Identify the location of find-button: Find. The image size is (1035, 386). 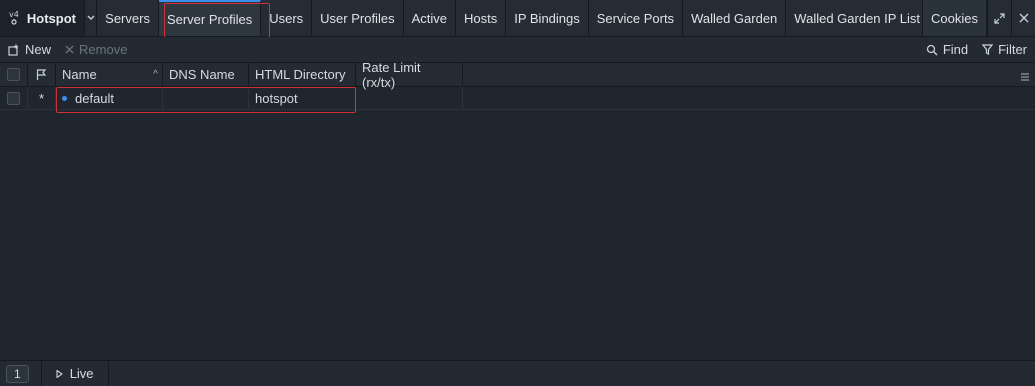
(947, 49).